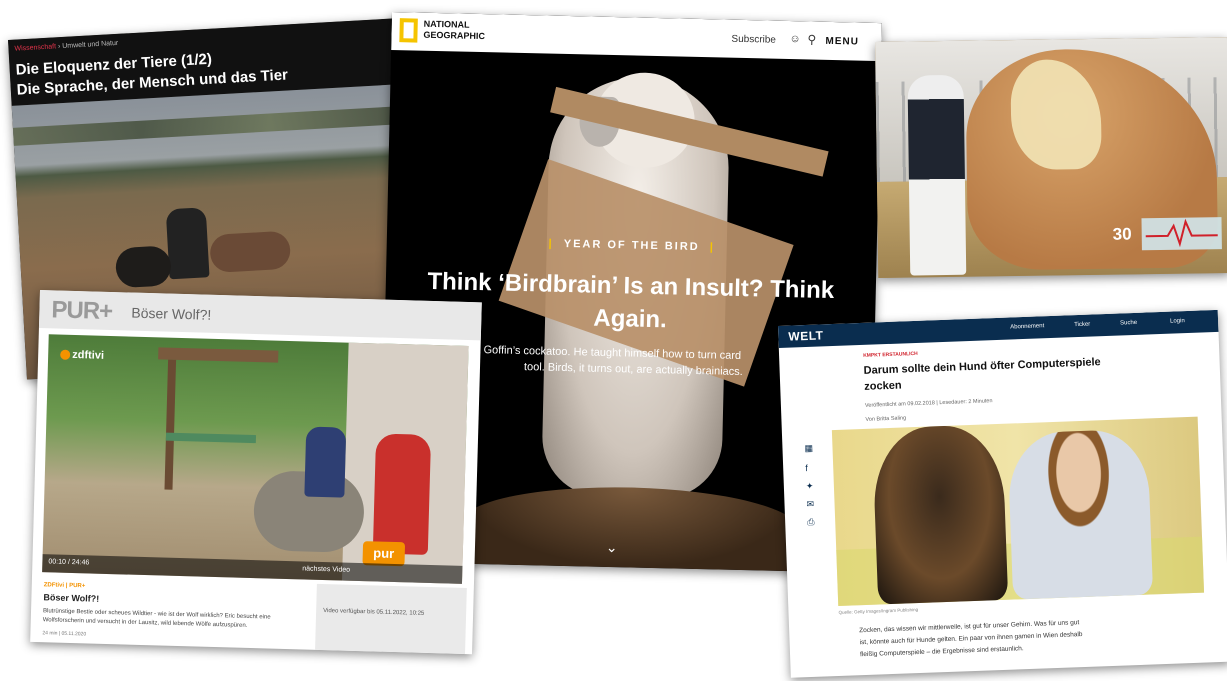 This screenshot has height=681, width=1227. Describe the element at coordinates (35, 47) in the screenshot. I see `breadcrumb-section: Wissenschaft` at that location.